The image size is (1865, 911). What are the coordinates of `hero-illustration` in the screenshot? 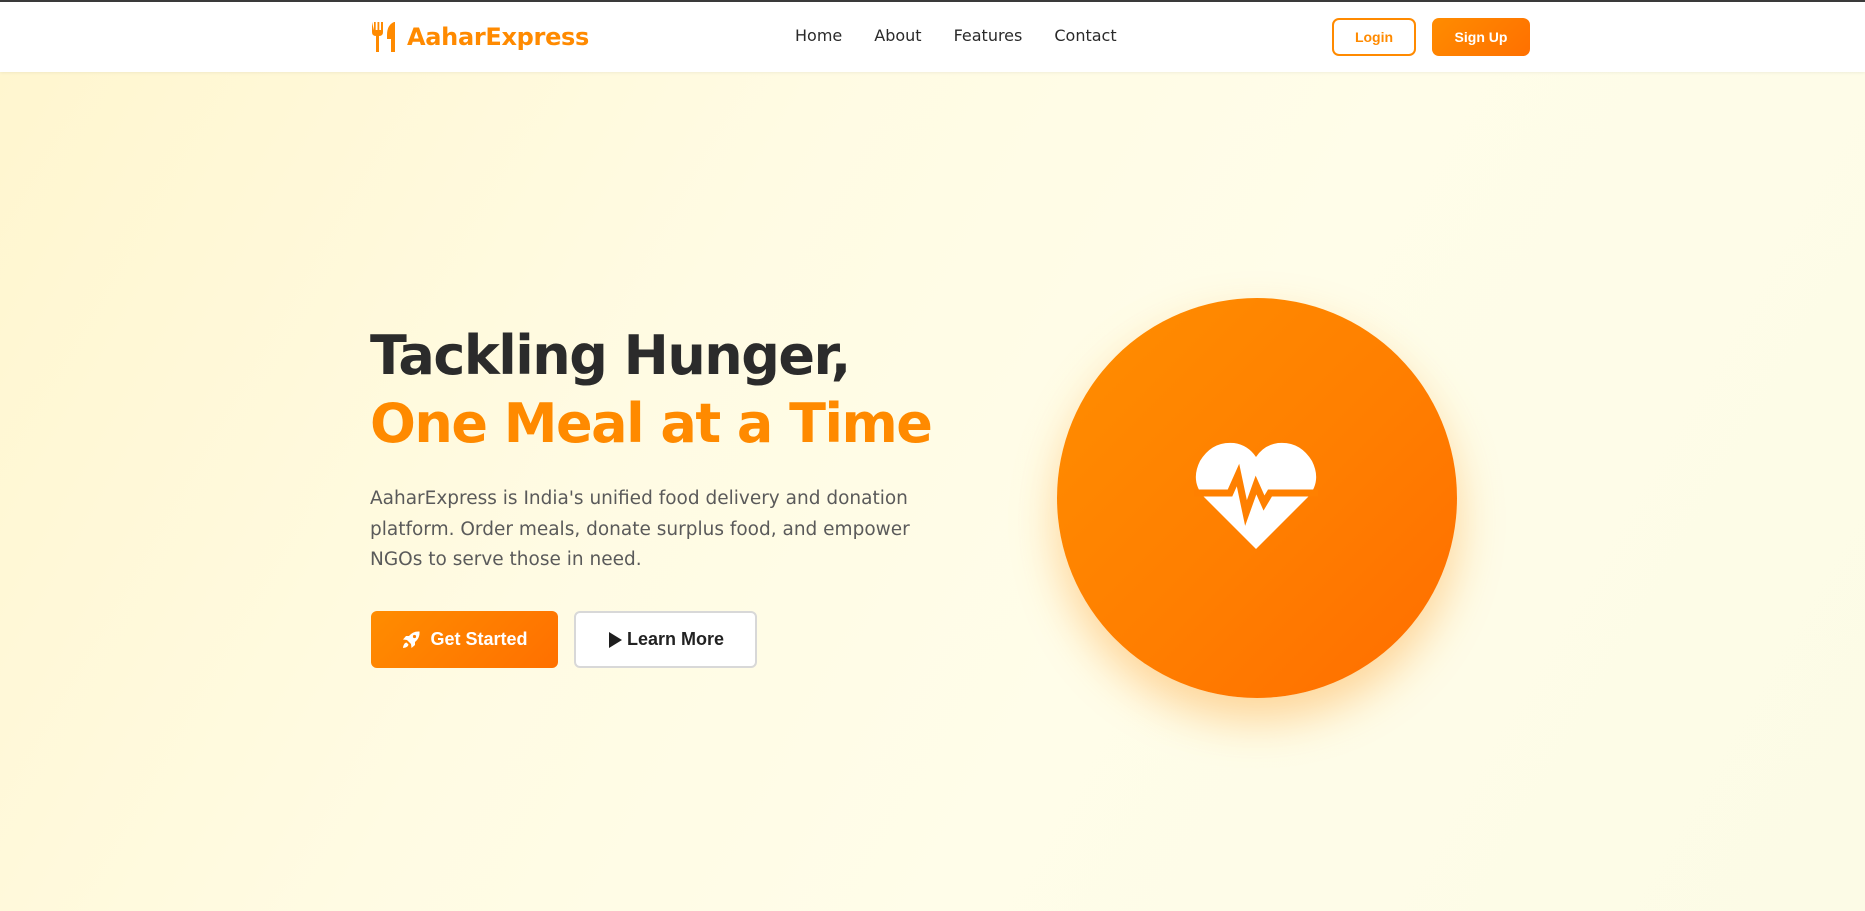 It's located at (1257, 498).